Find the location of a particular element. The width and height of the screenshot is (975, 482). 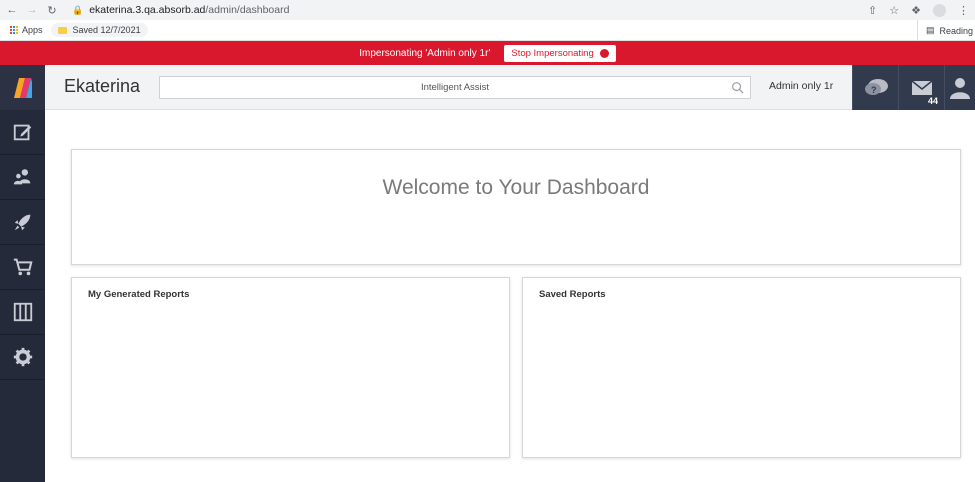

lock-icon: 🔒 is located at coordinates (78, 9).